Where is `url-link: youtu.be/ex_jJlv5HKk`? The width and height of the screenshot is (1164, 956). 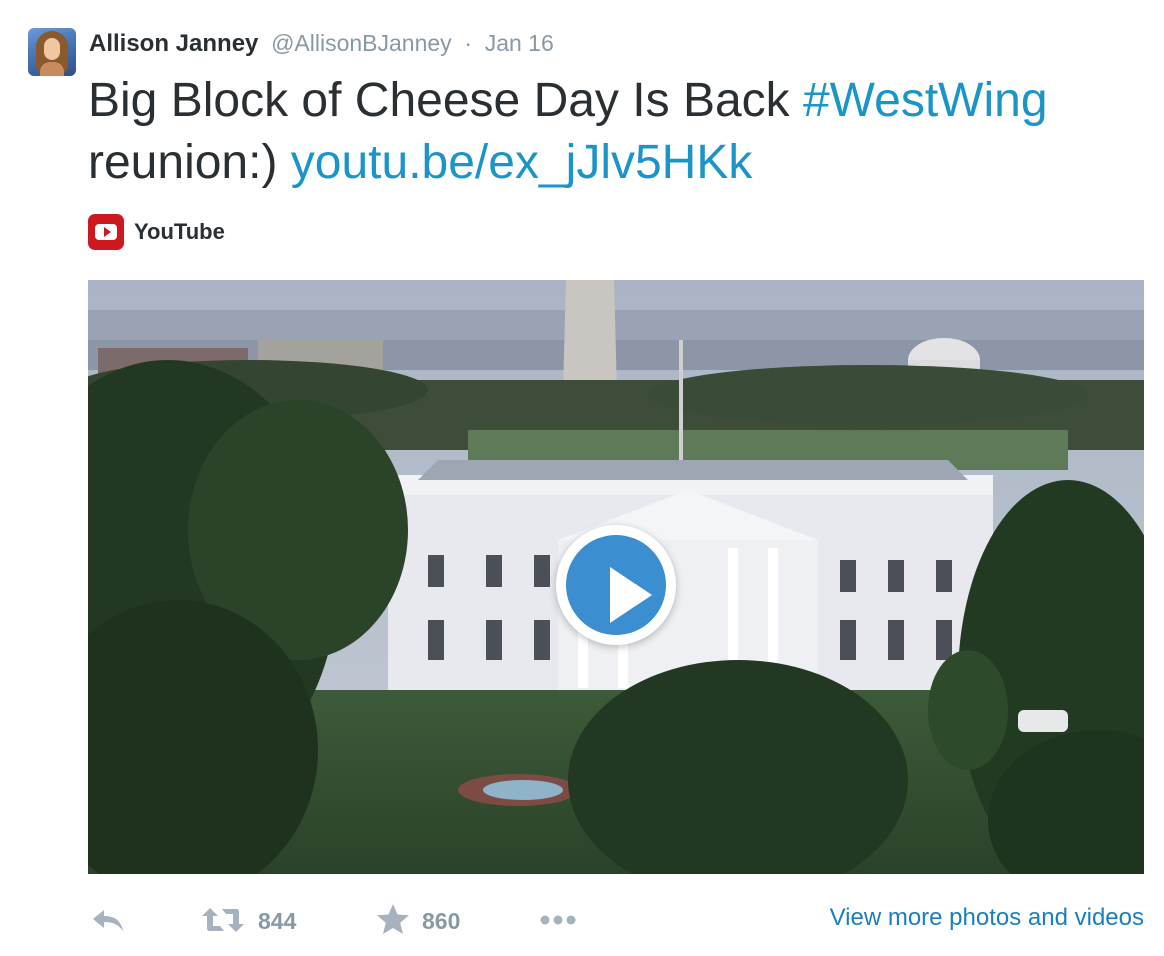
url-link: youtu.be/ex_jJlv5HKk is located at coordinates (522, 162).